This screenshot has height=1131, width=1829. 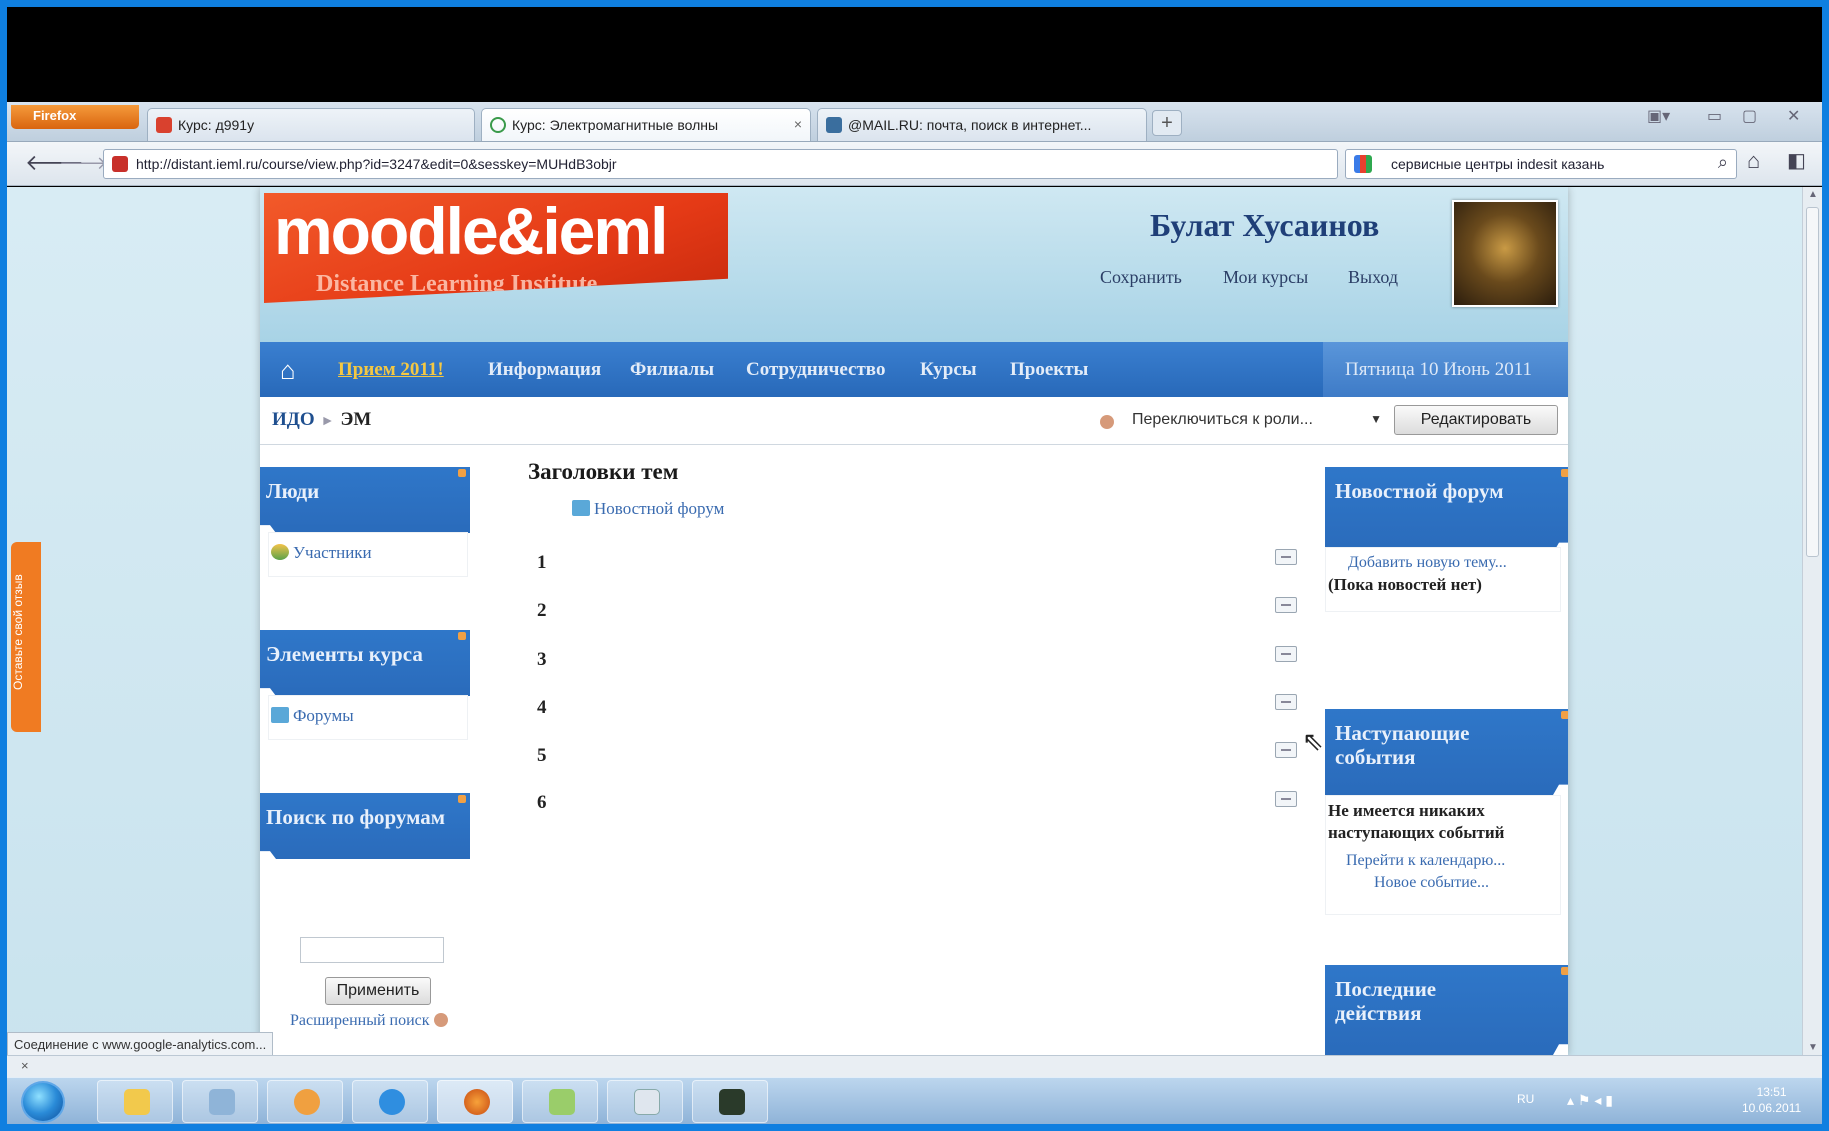 I want to click on taskbar-ie, so click(x=390, y=1101).